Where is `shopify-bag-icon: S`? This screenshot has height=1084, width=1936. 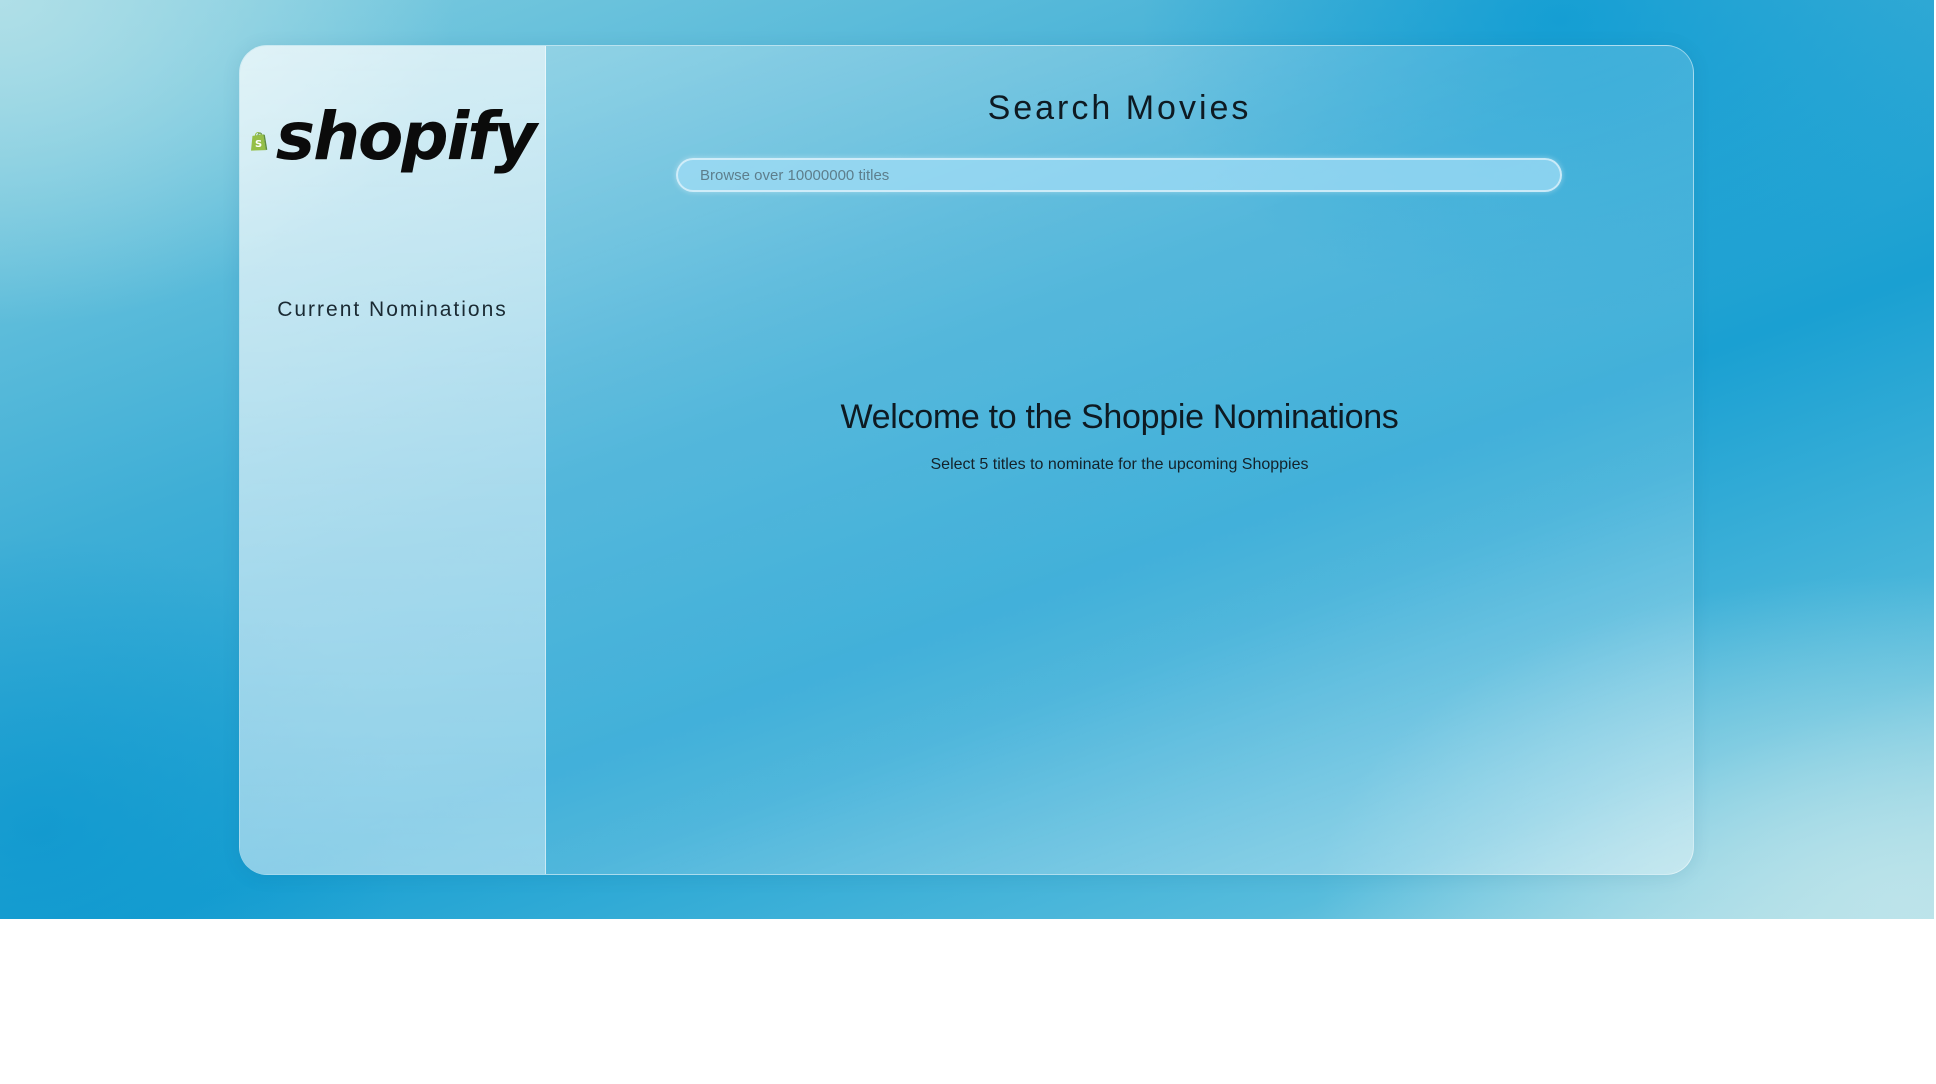
shopify-bag-icon: S is located at coordinates (259, 141).